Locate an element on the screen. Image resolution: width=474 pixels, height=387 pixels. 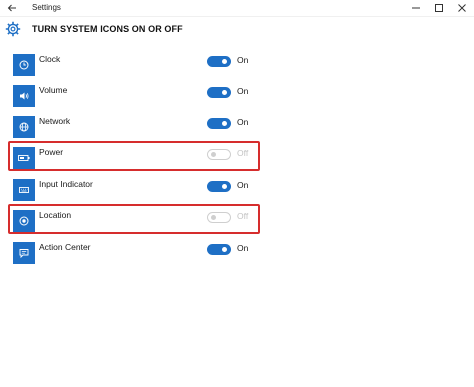
close-icon is located at coordinates (462, 8).